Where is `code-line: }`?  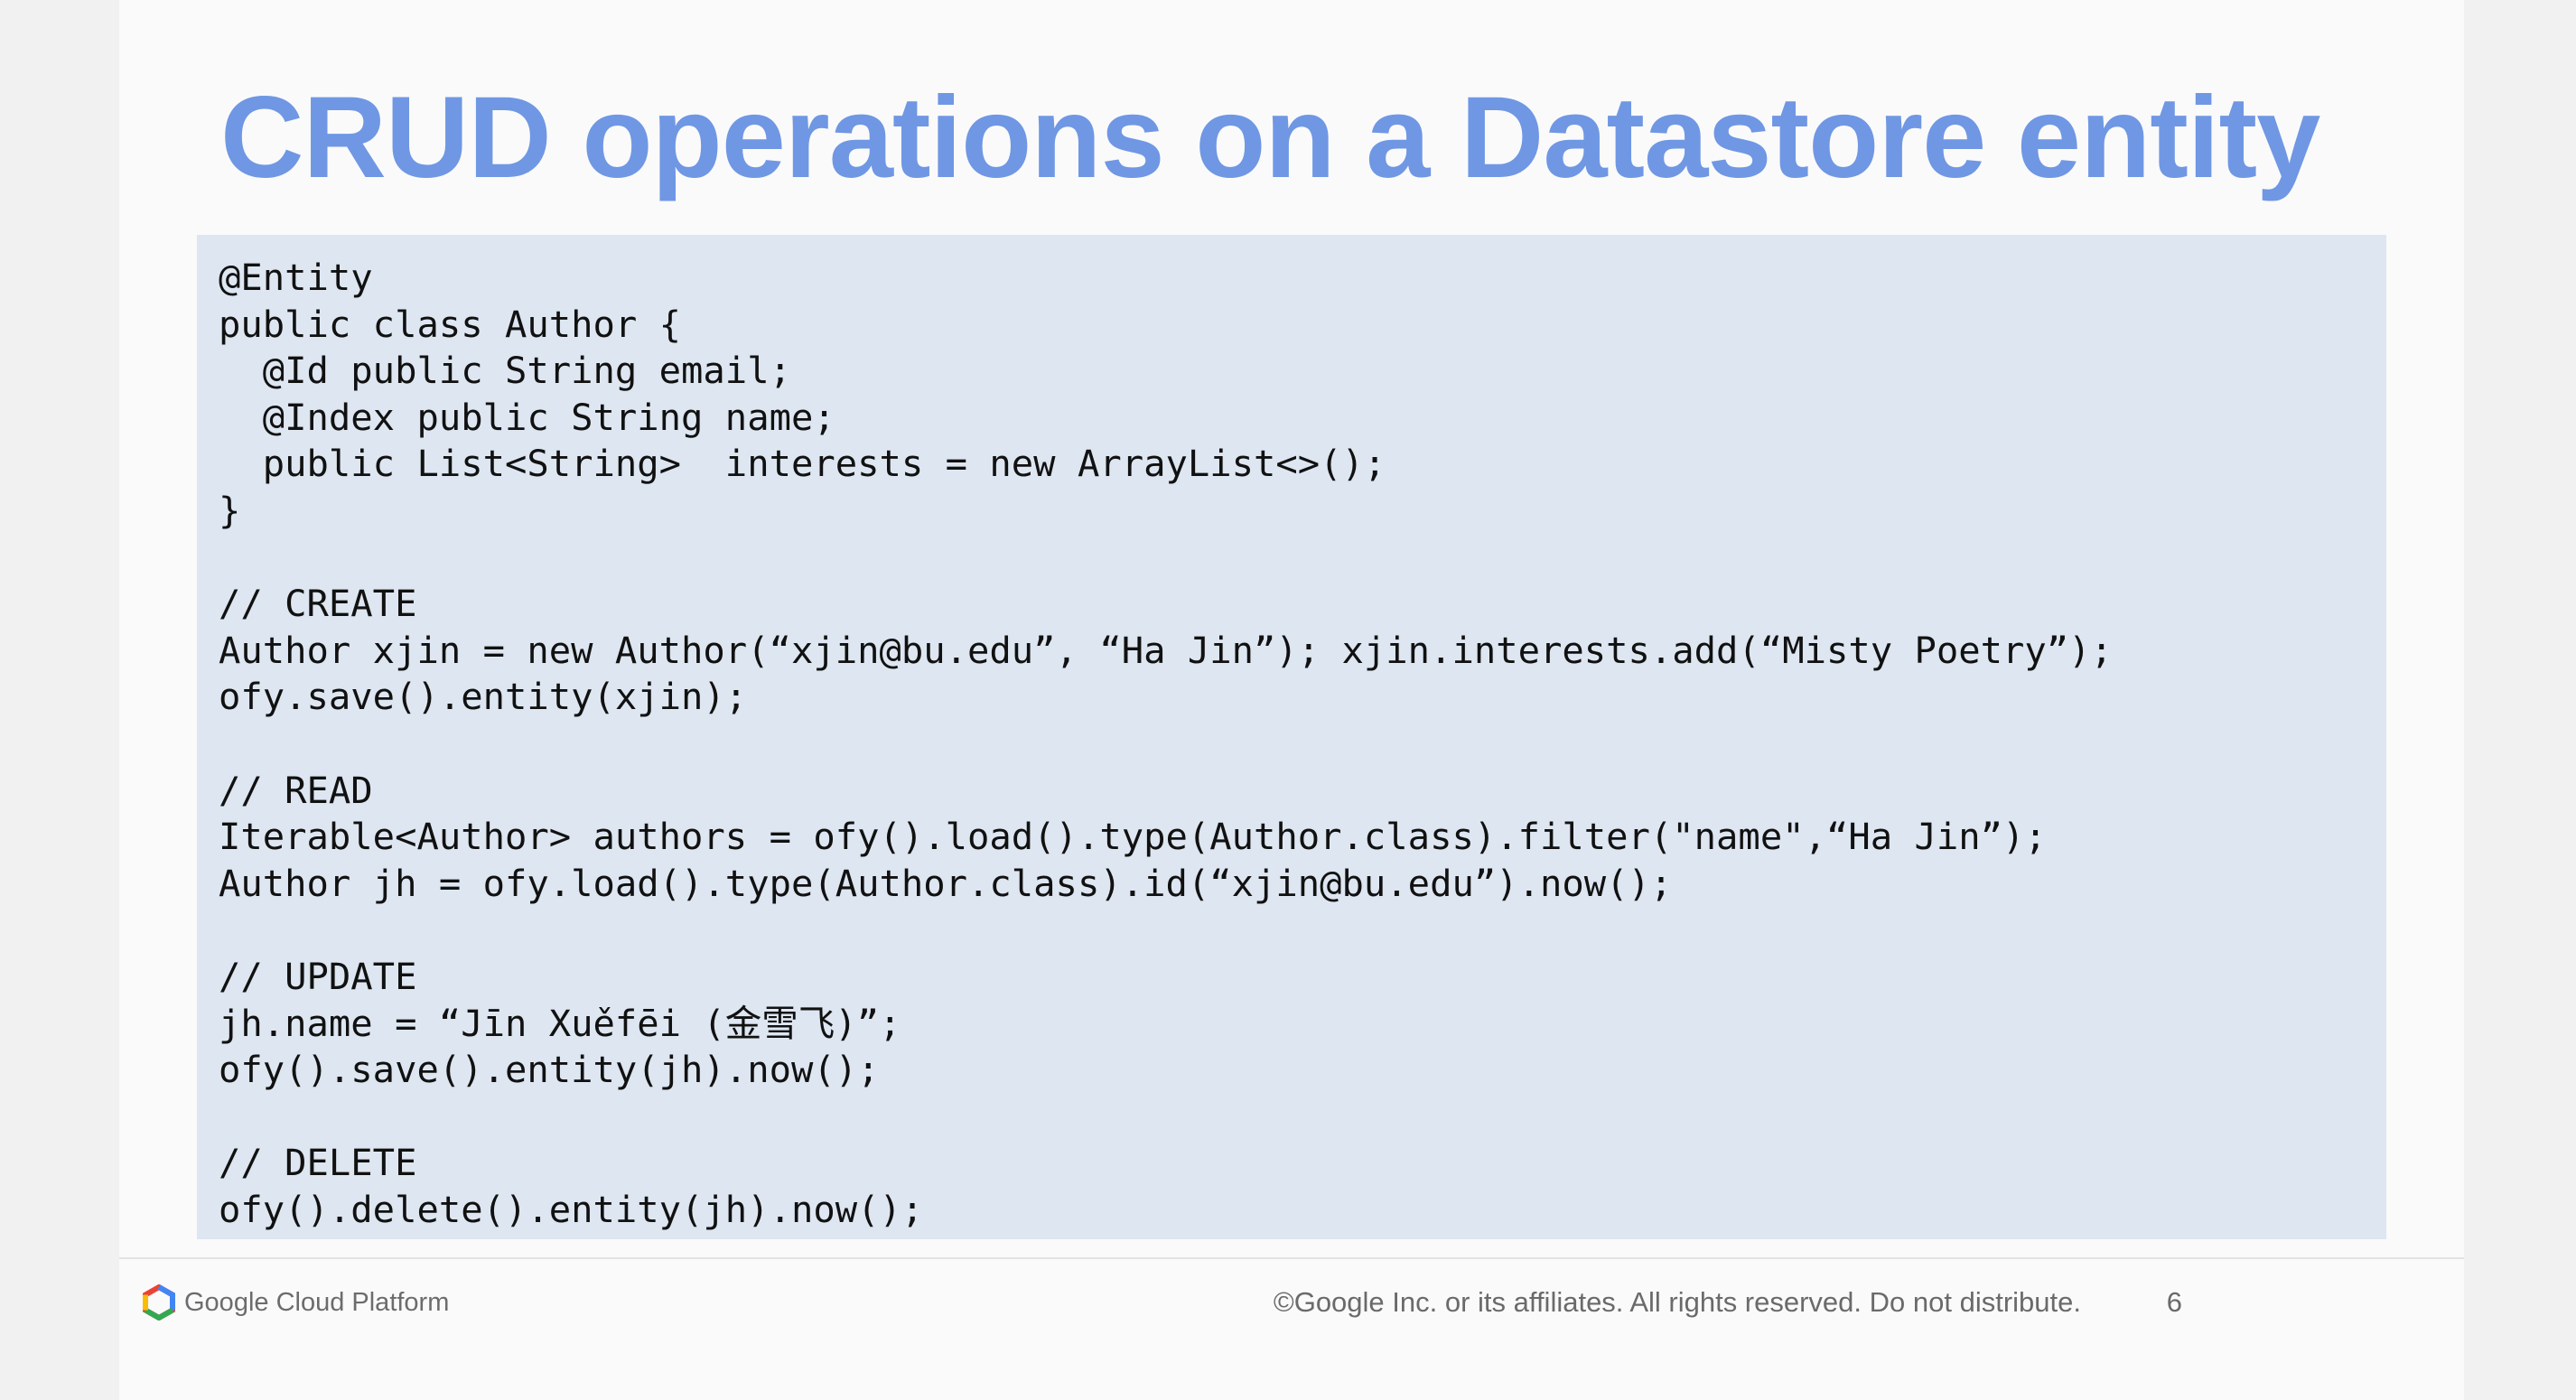 code-line: } is located at coordinates (230, 510).